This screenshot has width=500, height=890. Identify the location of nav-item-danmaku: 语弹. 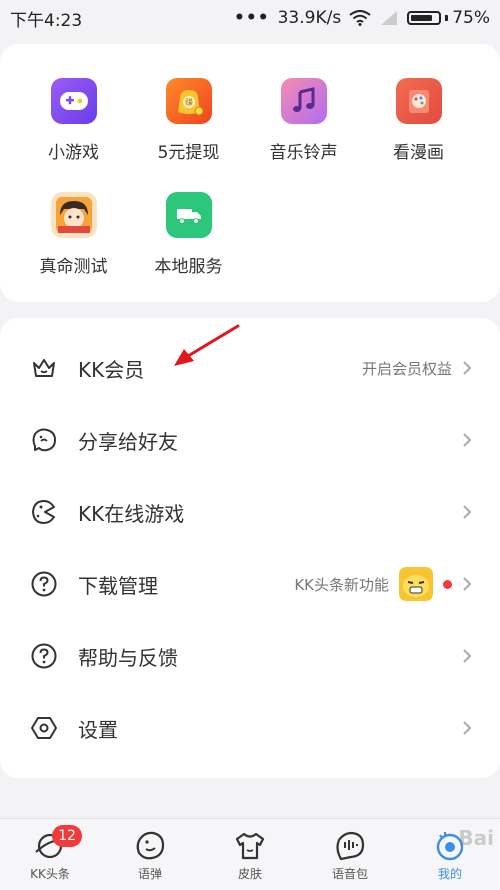
(150, 854).